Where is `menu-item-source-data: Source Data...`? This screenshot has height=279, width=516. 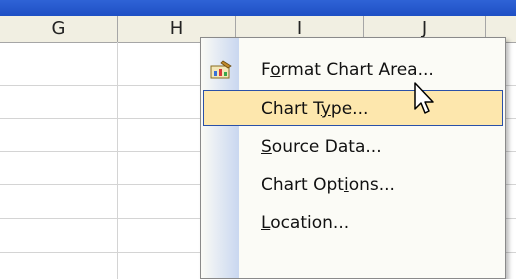
menu-item-source-data: Source Data... is located at coordinates (353, 147).